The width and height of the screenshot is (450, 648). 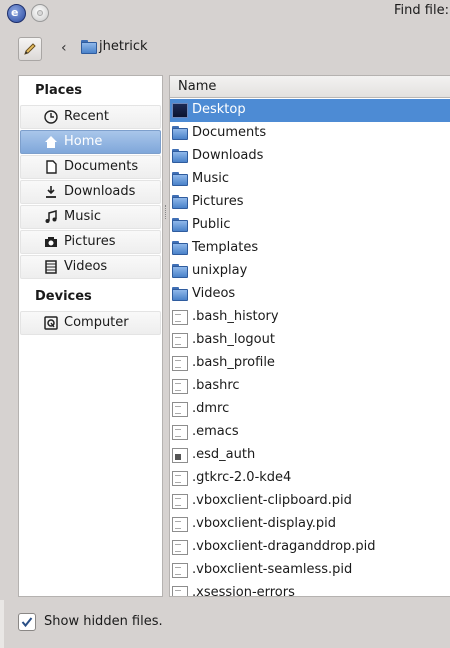 What do you see at coordinates (50, 192) in the screenshot?
I see `download-icon` at bounding box center [50, 192].